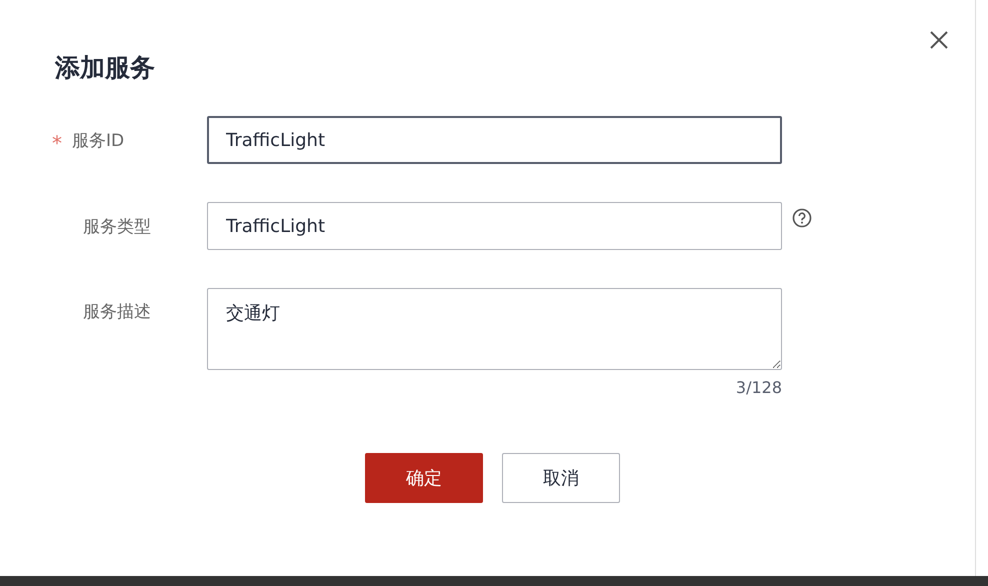 This screenshot has width=988, height=586. I want to click on confirm-button: 确定, so click(424, 478).